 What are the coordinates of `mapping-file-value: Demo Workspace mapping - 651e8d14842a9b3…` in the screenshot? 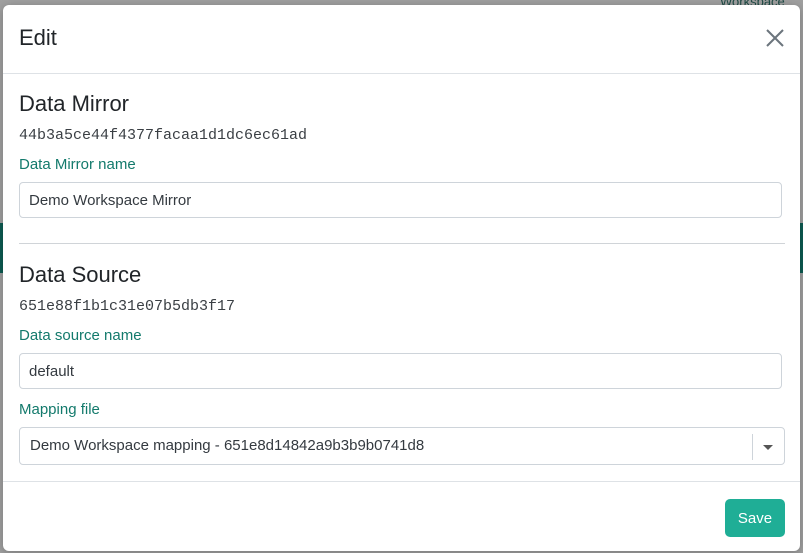 It's located at (227, 445).